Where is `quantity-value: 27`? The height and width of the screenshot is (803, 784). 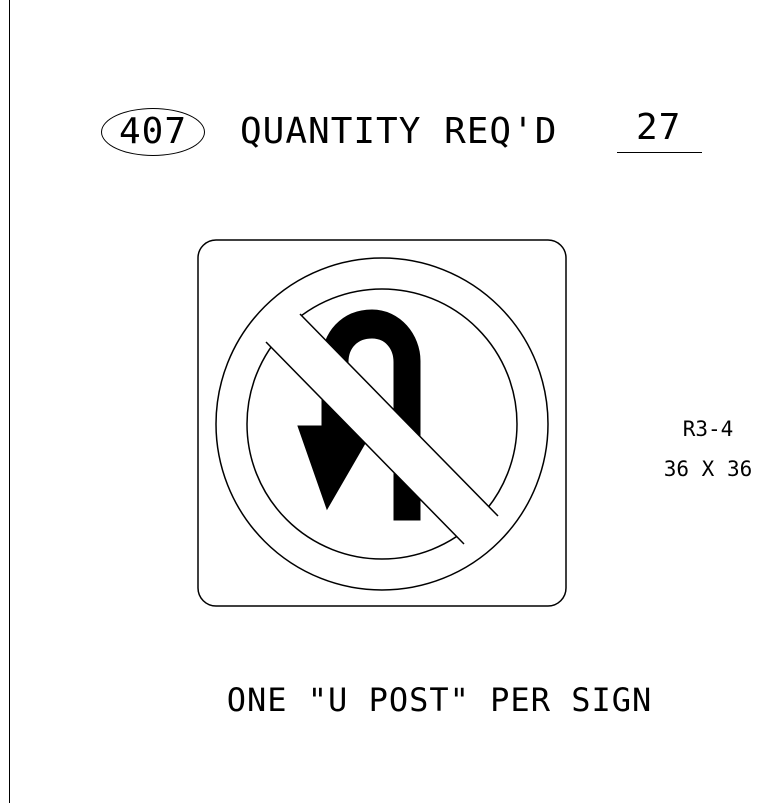
quantity-value: 27 is located at coordinates (659, 127).